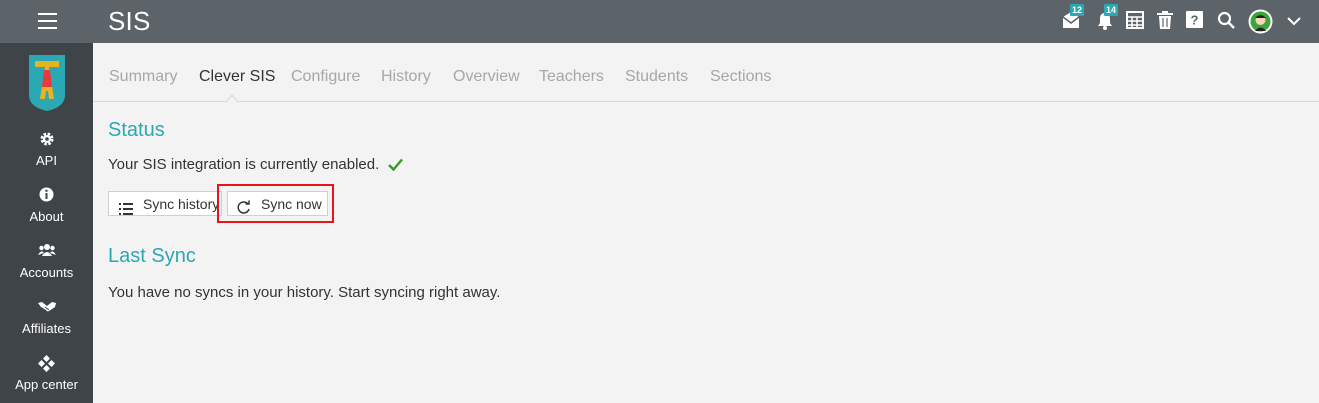  What do you see at coordinates (1077, 10) in the screenshot?
I see `messages-badge: 12` at bounding box center [1077, 10].